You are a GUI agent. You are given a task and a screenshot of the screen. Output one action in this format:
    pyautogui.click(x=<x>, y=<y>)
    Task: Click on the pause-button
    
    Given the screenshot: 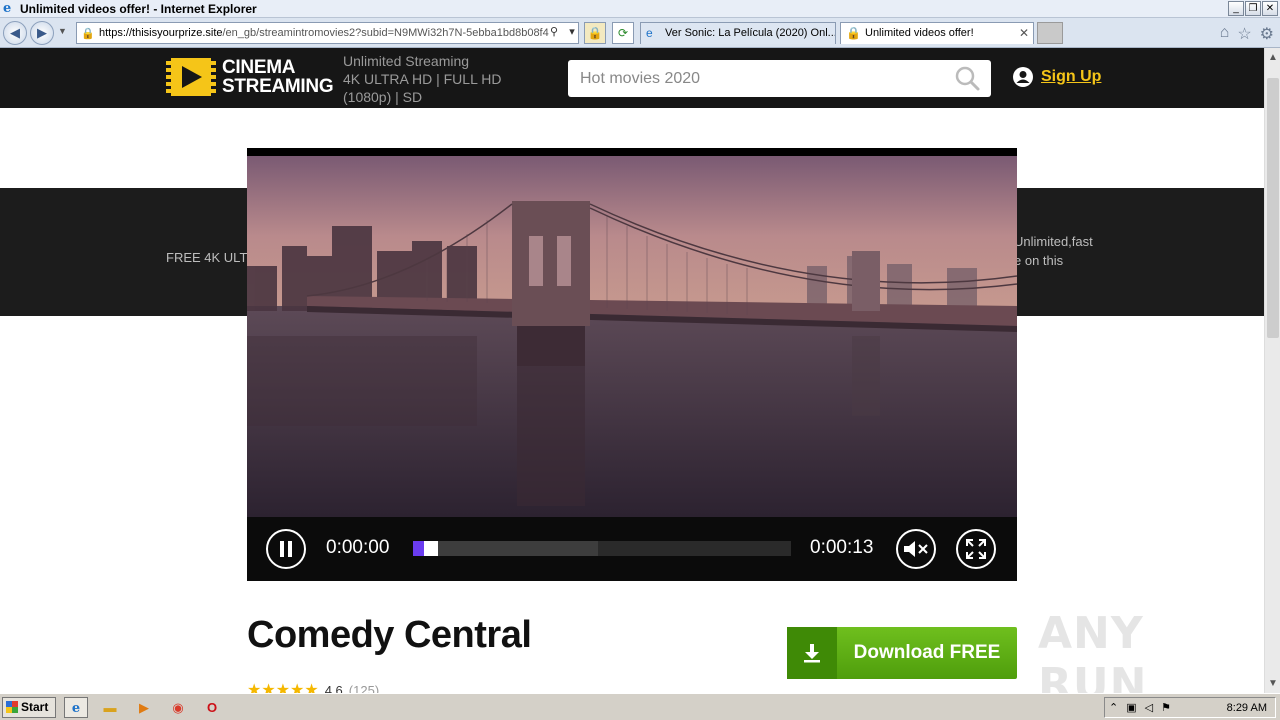 What is the action you would take?
    pyautogui.click(x=286, y=549)
    